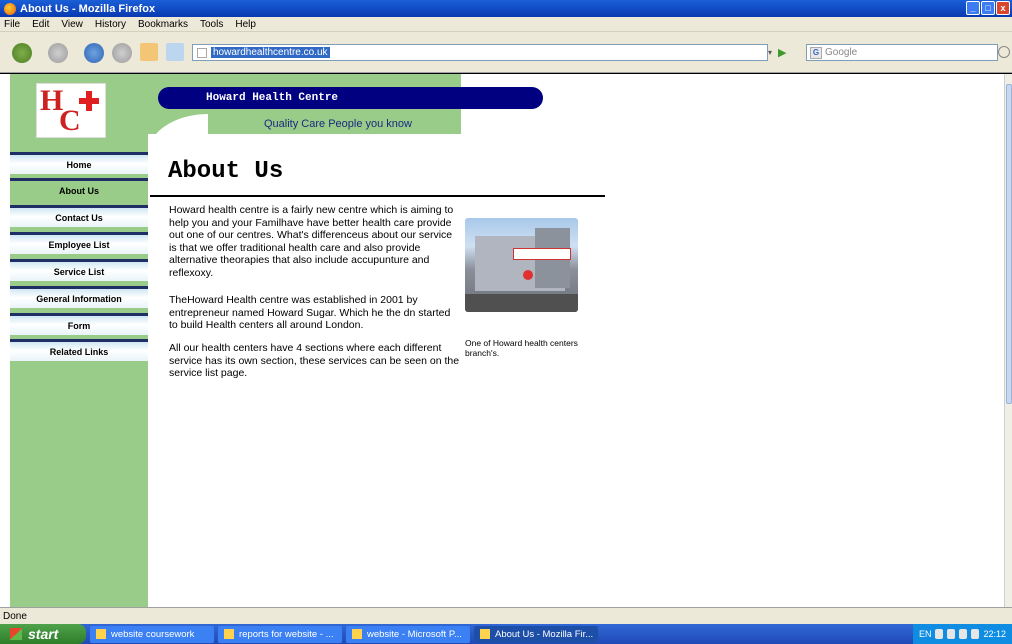  I want to click on menu-tools: Tools, so click(211, 24).